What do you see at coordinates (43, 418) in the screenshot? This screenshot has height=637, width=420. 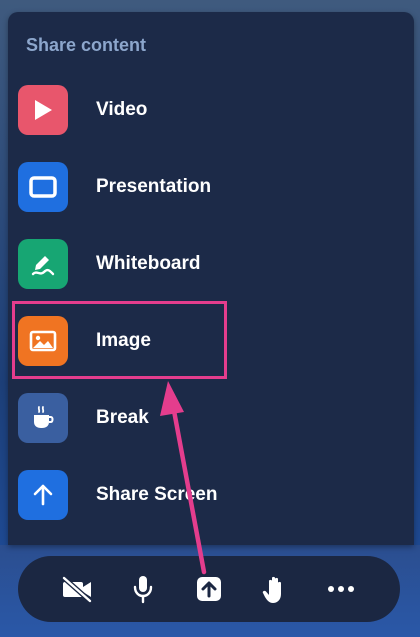 I see `coffee-icon` at bounding box center [43, 418].